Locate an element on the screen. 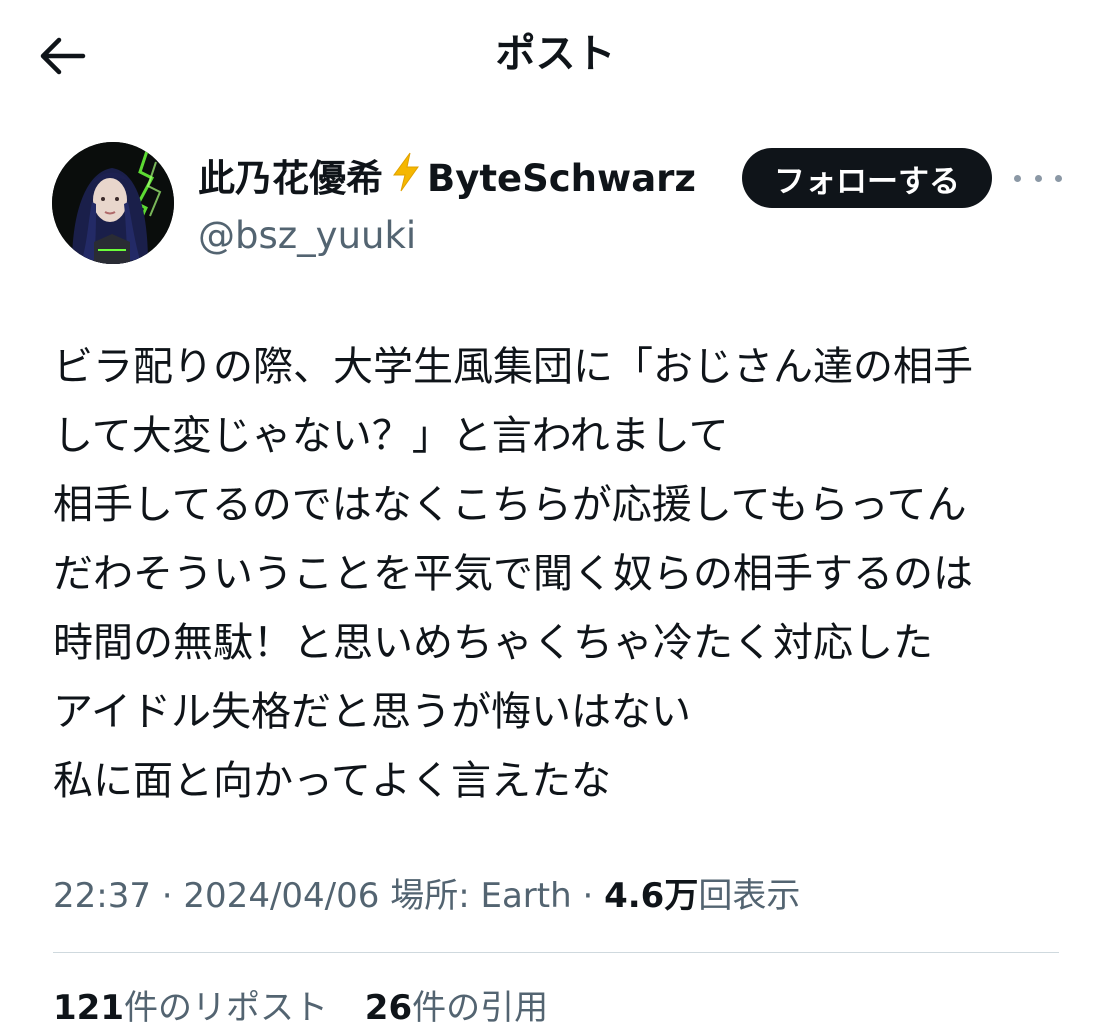 This screenshot has height=1036, width=1111. page-title: ポスト is located at coordinates (555, 54).